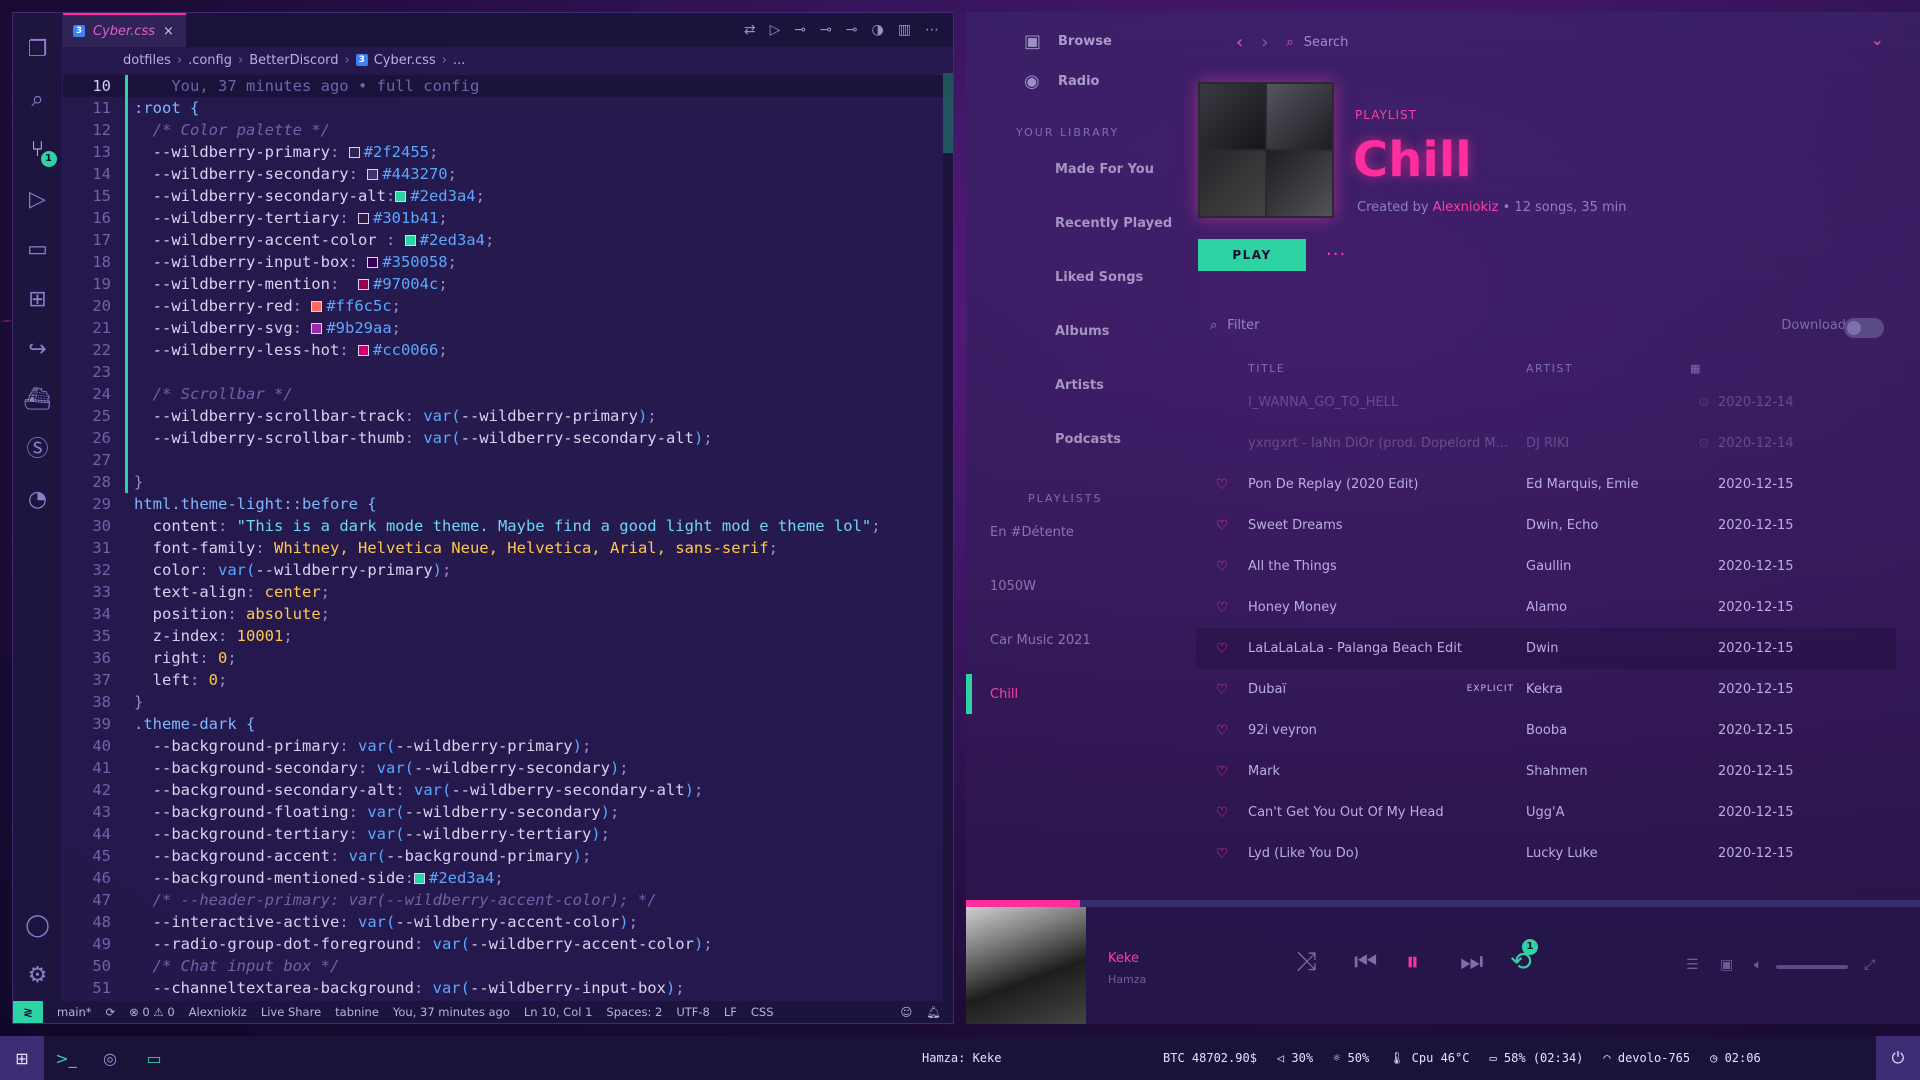 Image resolution: width=1920 pixels, height=1080 pixels. I want to click on explorer-icon: ❐, so click(38, 50).